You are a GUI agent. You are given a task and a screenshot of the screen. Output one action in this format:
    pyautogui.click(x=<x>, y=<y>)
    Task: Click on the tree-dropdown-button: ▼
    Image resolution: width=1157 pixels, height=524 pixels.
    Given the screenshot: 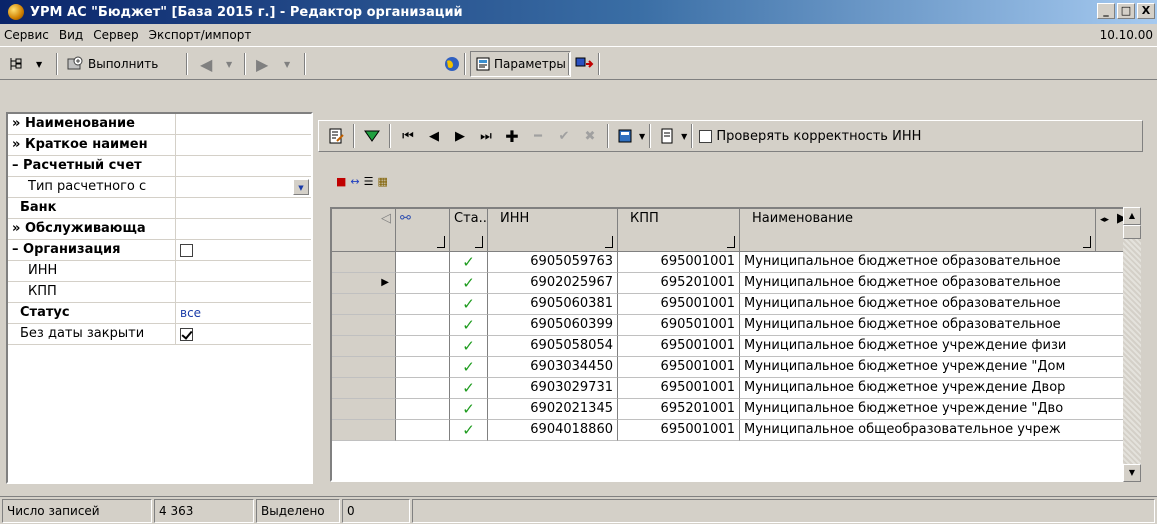 What is the action you would take?
    pyautogui.click(x=39, y=64)
    